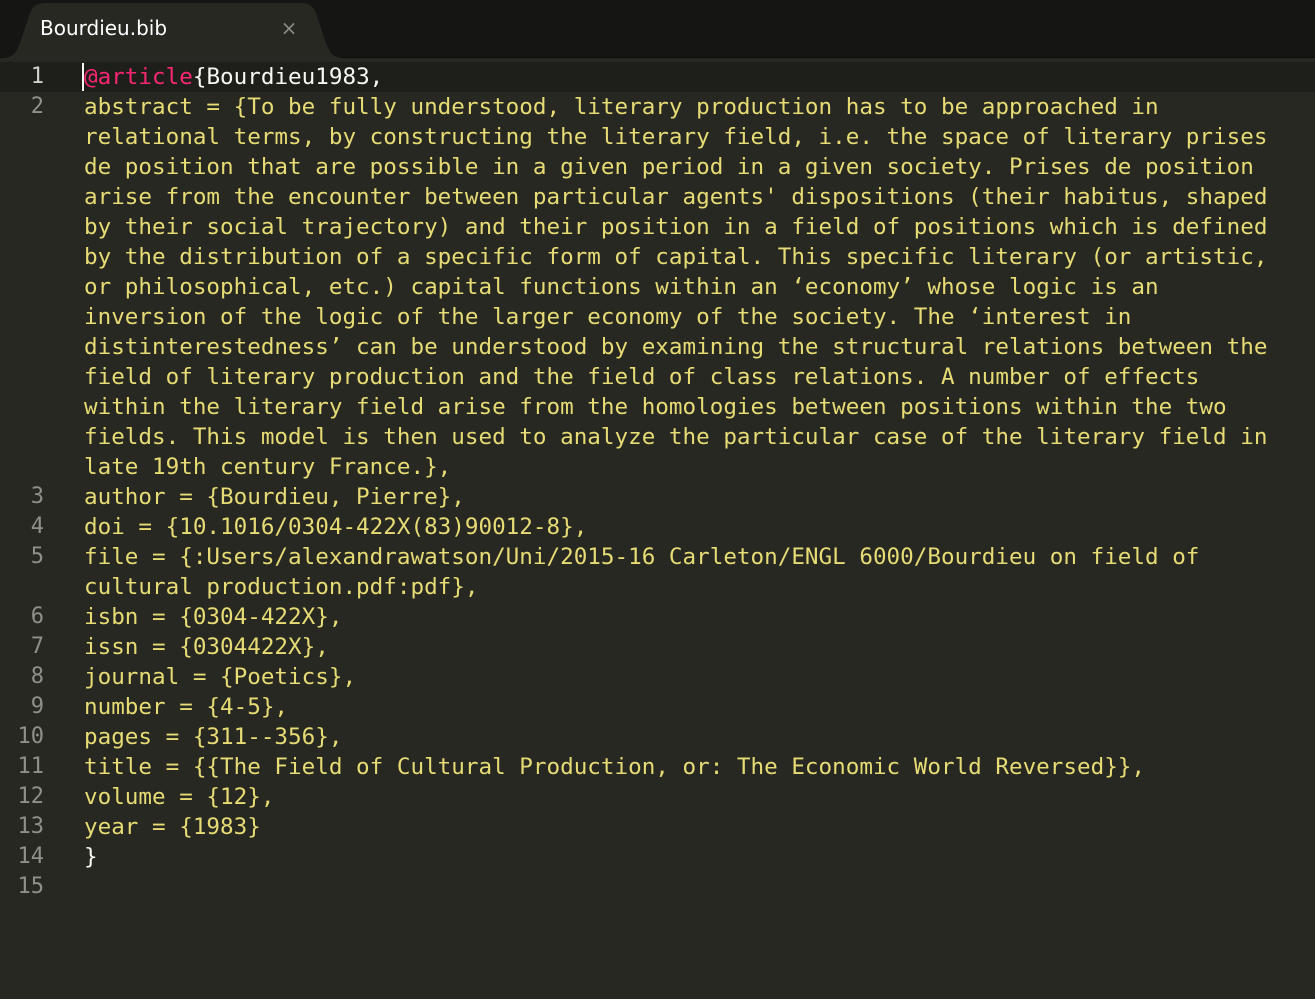 The width and height of the screenshot is (1315, 999). What do you see at coordinates (37, 556) in the screenshot?
I see `line-number: 5` at bounding box center [37, 556].